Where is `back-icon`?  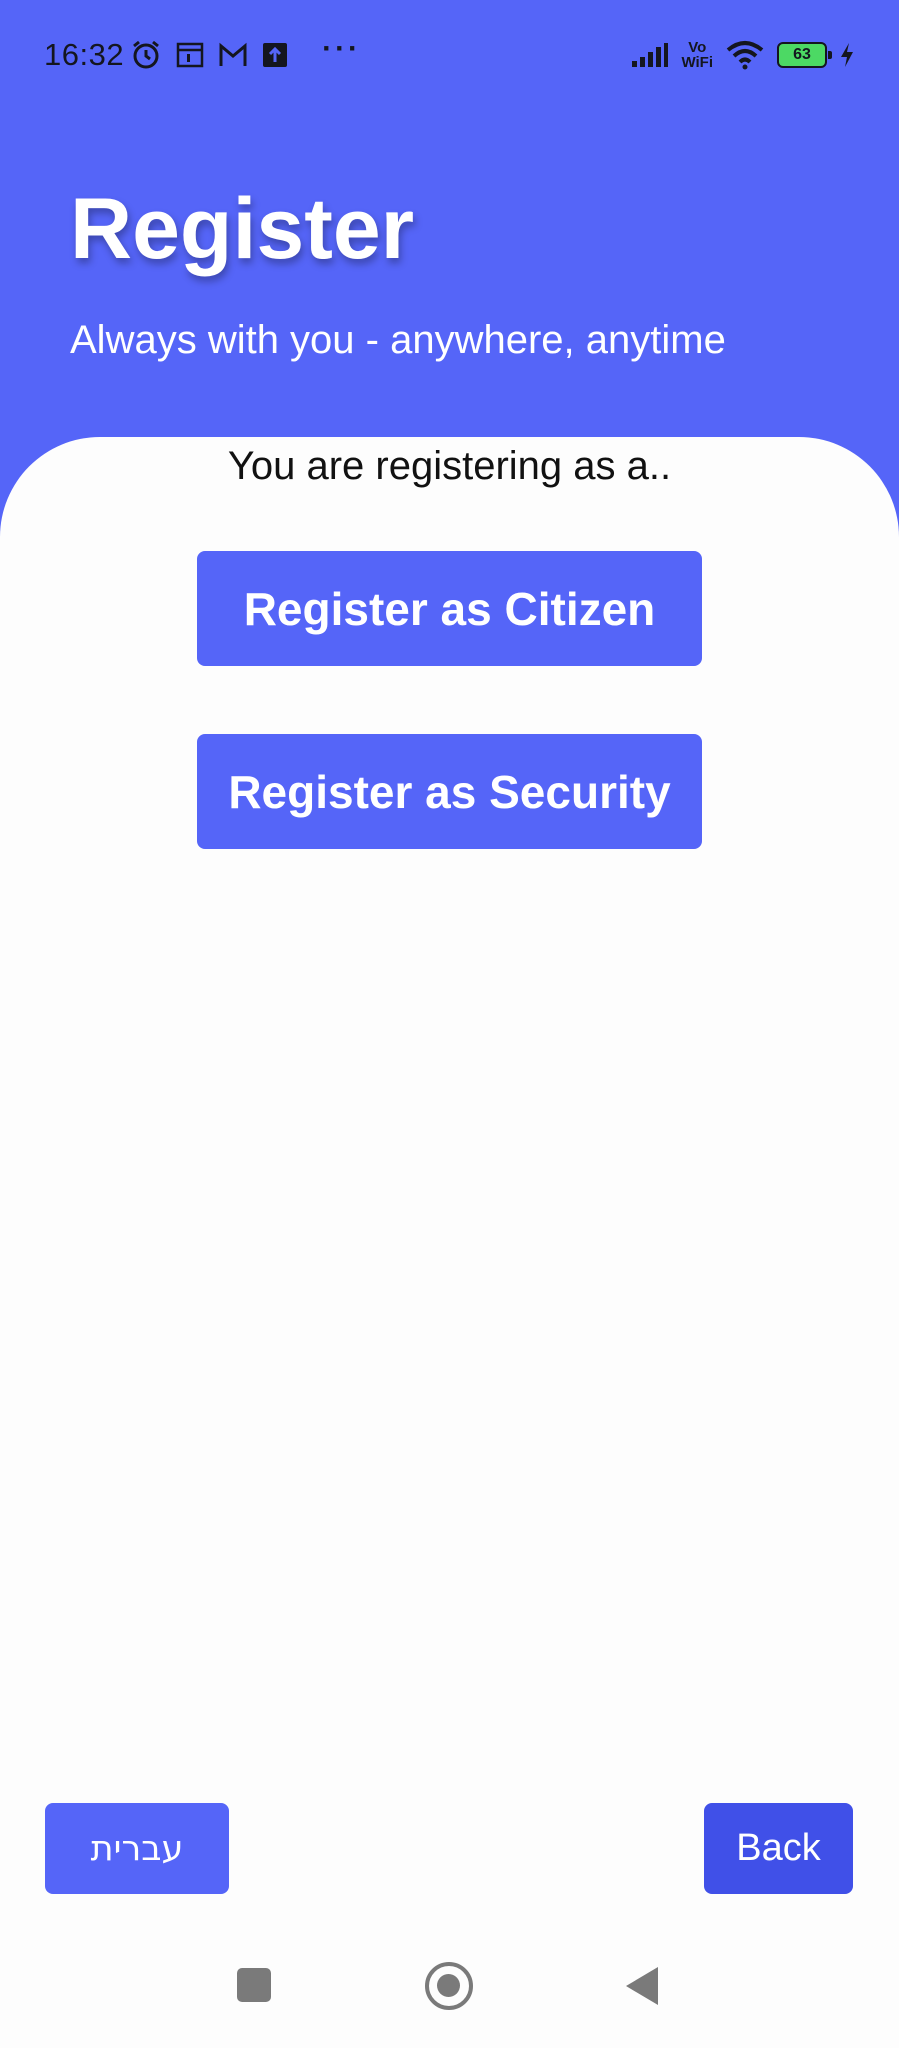
back-icon is located at coordinates (642, 1986).